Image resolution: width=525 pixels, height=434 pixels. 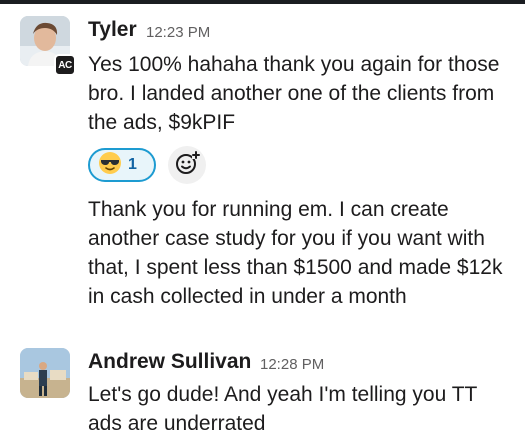 I want to click on message-timestamp: 12:23 PM, so click(x=178, y=32).